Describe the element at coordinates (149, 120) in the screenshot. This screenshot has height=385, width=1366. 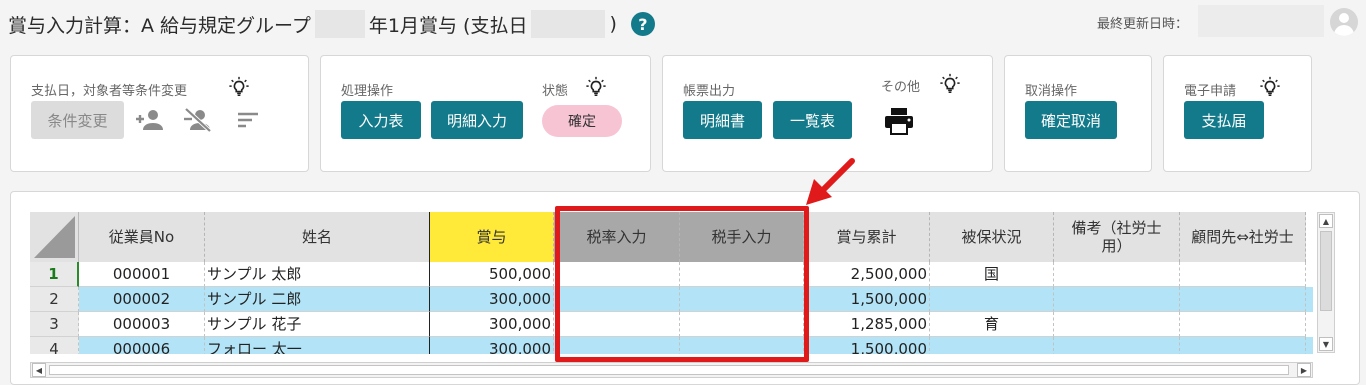
I see `person-add-icon` at that location.